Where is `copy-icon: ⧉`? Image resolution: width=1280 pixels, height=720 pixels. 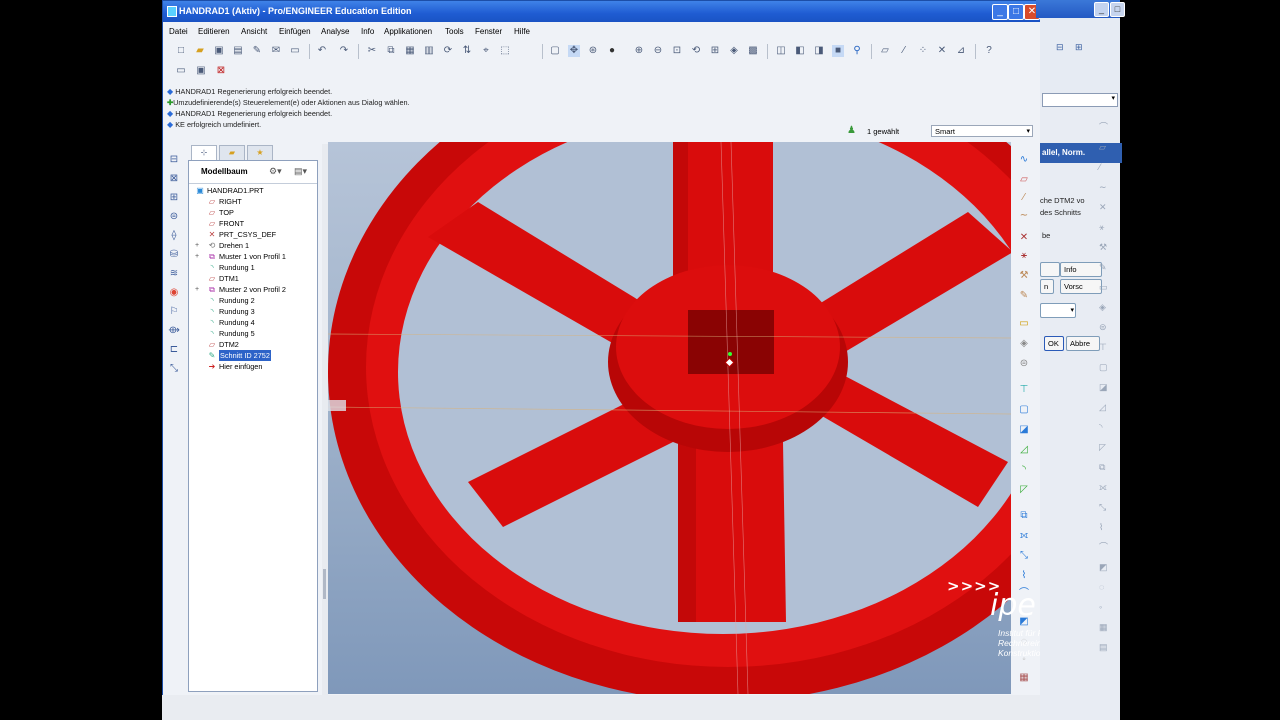
copy-icon: ⧉ is located at coordinates (391, 51).